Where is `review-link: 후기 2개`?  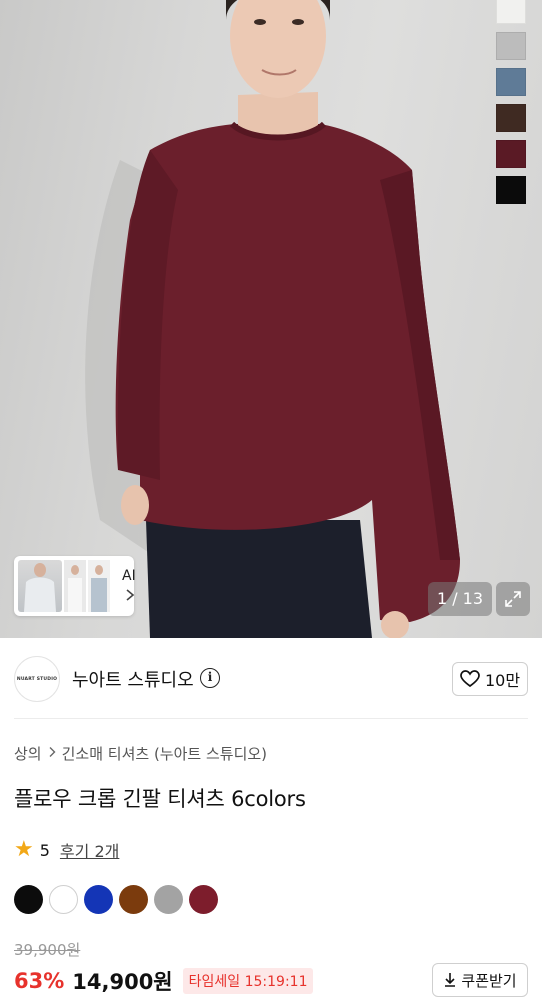
review-link: 후기 2개 is located at coordinates (89, 850).